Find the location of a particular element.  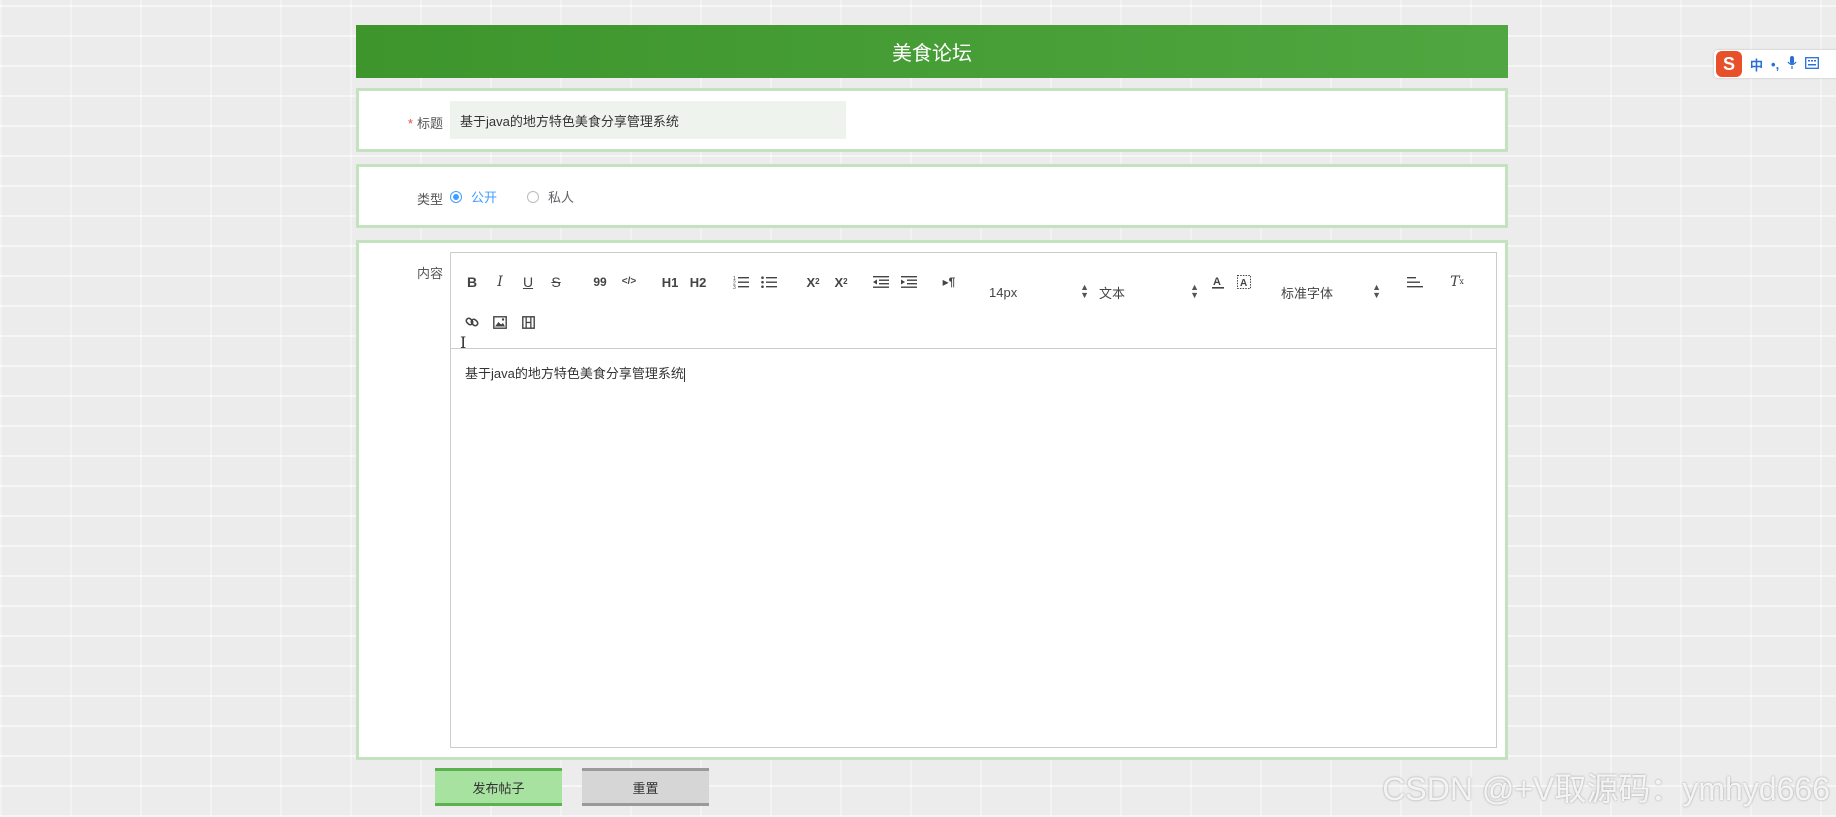

font-picker: 标准字体 ▲ ▼ is located at coordinates (1331, 292).